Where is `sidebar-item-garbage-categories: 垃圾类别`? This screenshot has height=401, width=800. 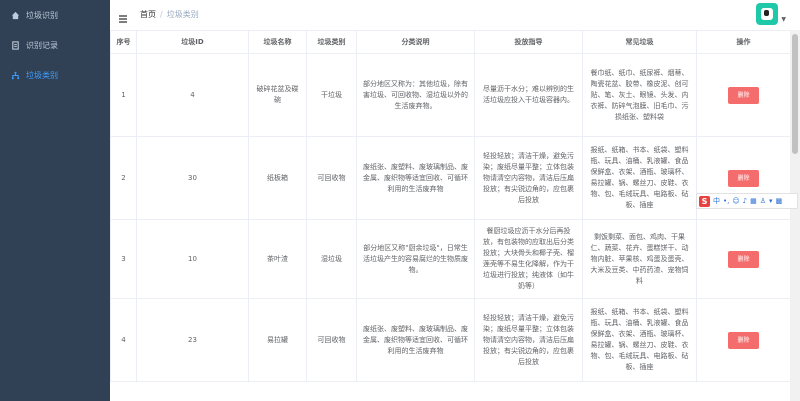 sidebar-item-garbage-categories: 垃圾类别 is located at coordinates (55, 75).